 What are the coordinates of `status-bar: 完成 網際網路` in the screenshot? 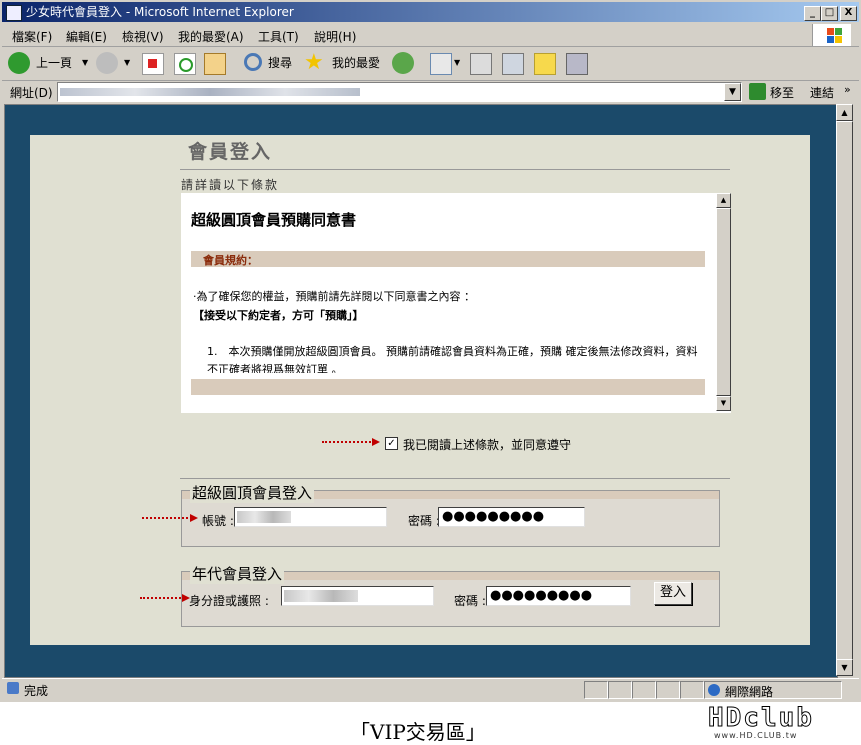 It's located at (430, 688).